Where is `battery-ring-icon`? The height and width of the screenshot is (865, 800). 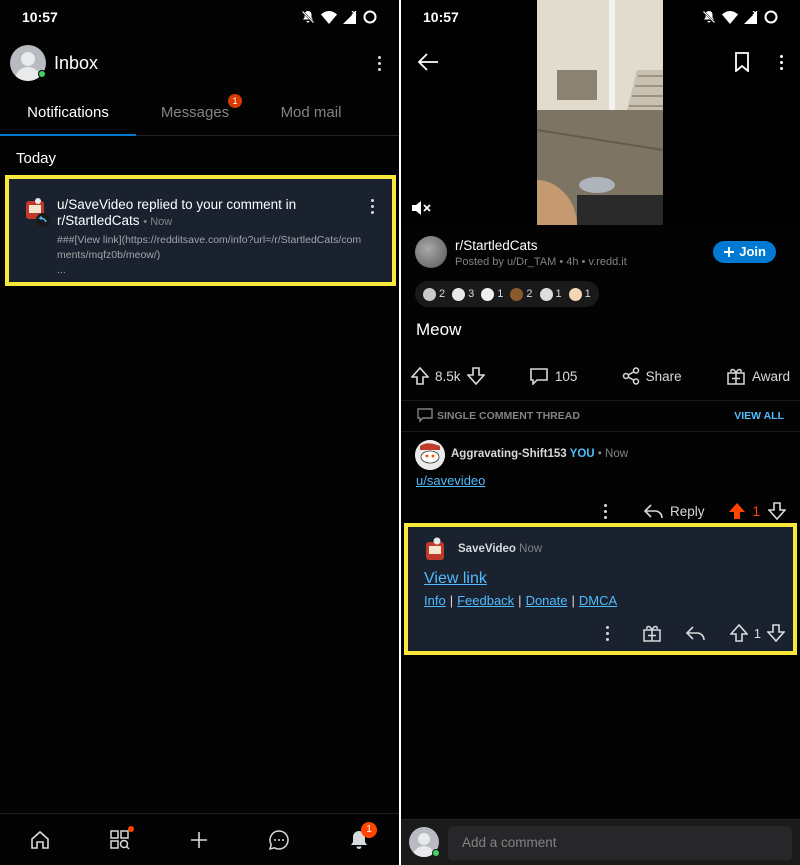
battery-ring-icon is located at coordinates (771, 17).